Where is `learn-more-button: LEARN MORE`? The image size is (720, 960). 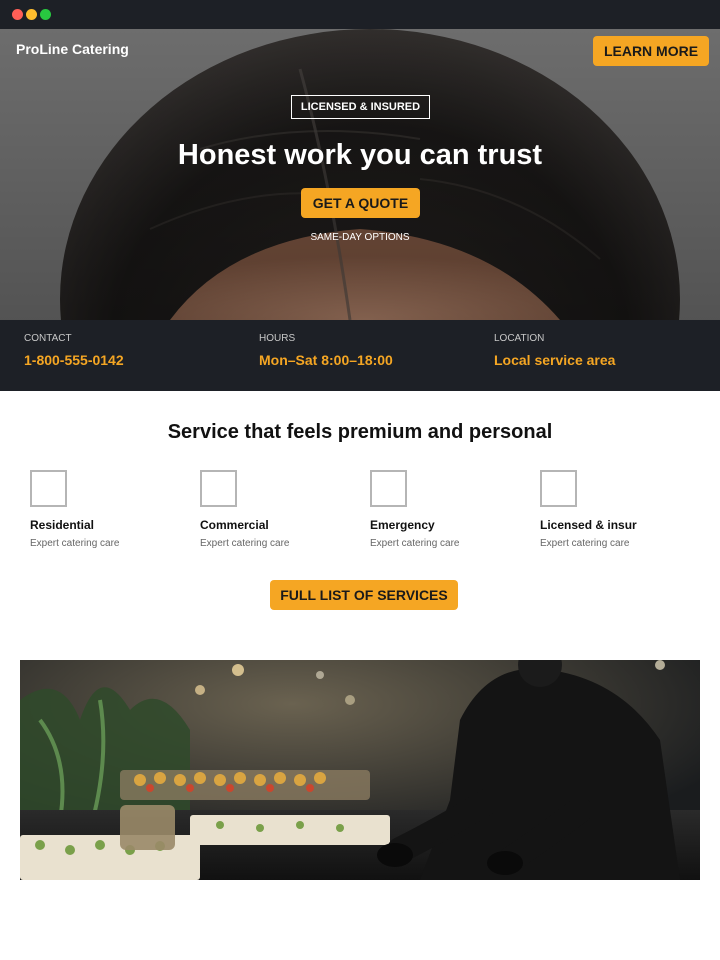 learn-more-button: LEARN MORE is located at coordinates (651, 51).